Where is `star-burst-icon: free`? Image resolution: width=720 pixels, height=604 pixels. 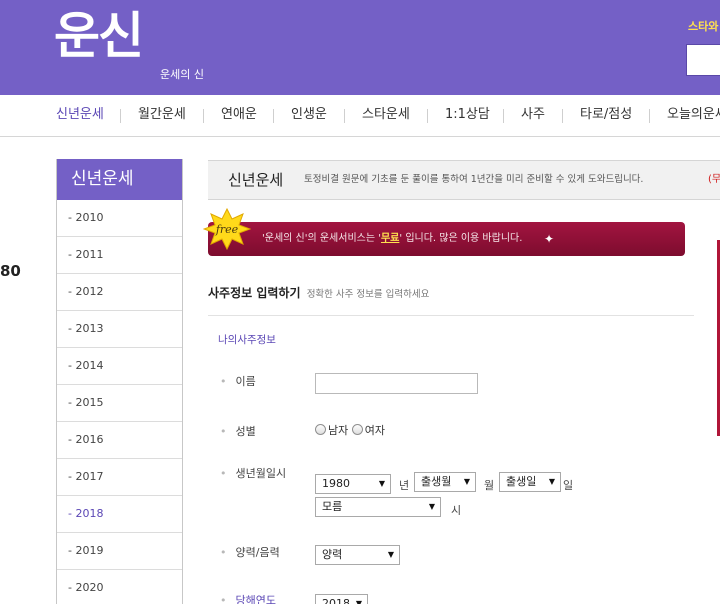 star-burst-icon: free is located at coordinates (227, 229).